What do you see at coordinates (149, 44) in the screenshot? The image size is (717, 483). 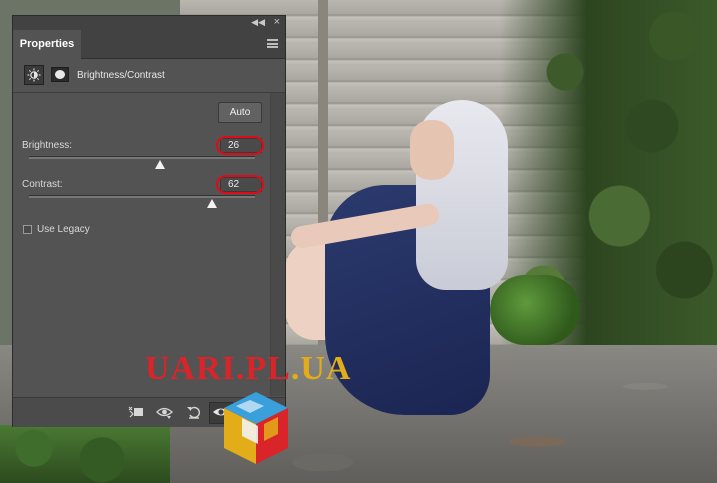 I see `panel-tabbar: Properties` at bounding box center [149, 44].